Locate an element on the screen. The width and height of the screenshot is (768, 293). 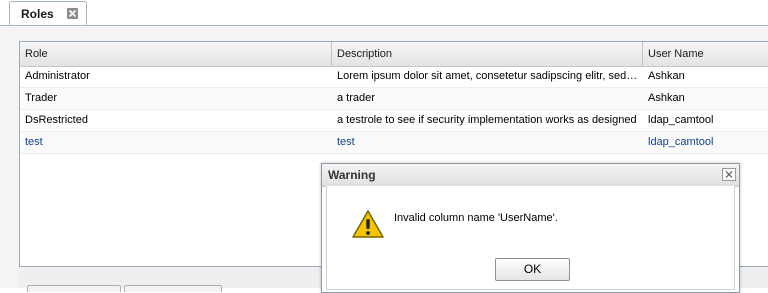
ok-button: OK is located at coordinates (532, 269).